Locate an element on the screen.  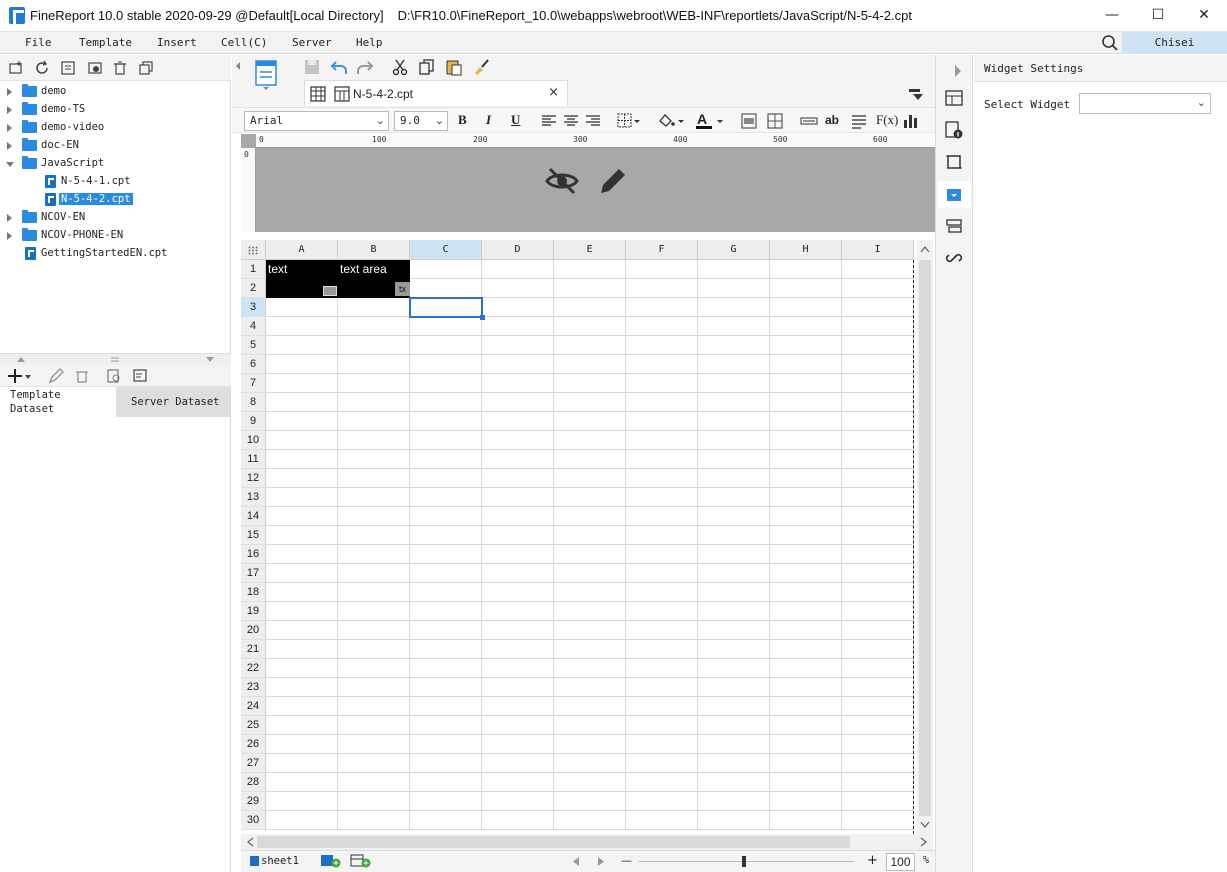
selected-cell-c3 is located at coordinates (446, 307).